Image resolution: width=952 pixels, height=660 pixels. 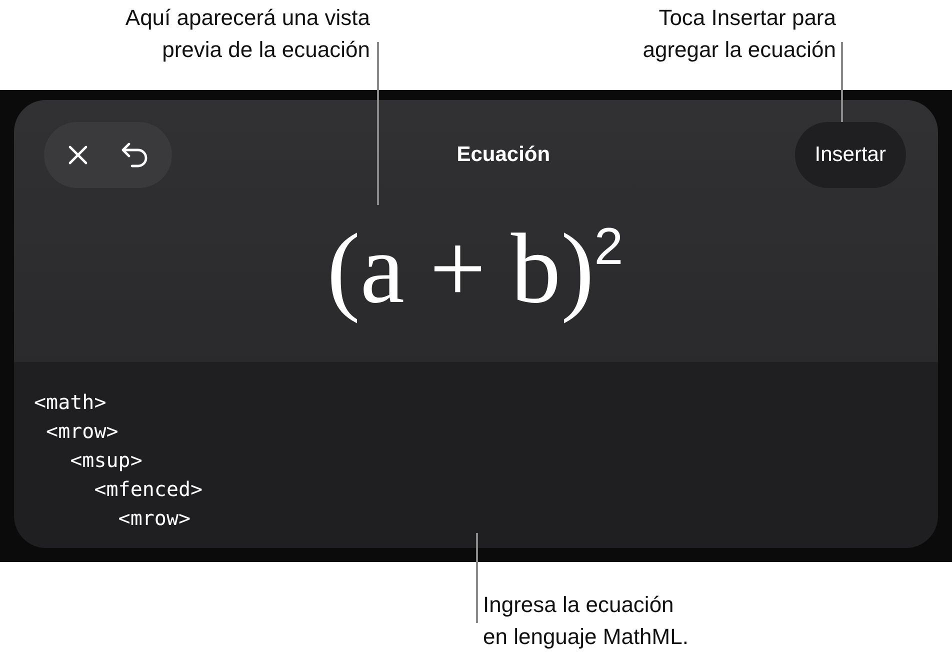 I want to click on undo-icon, so click(x=135, y=155).